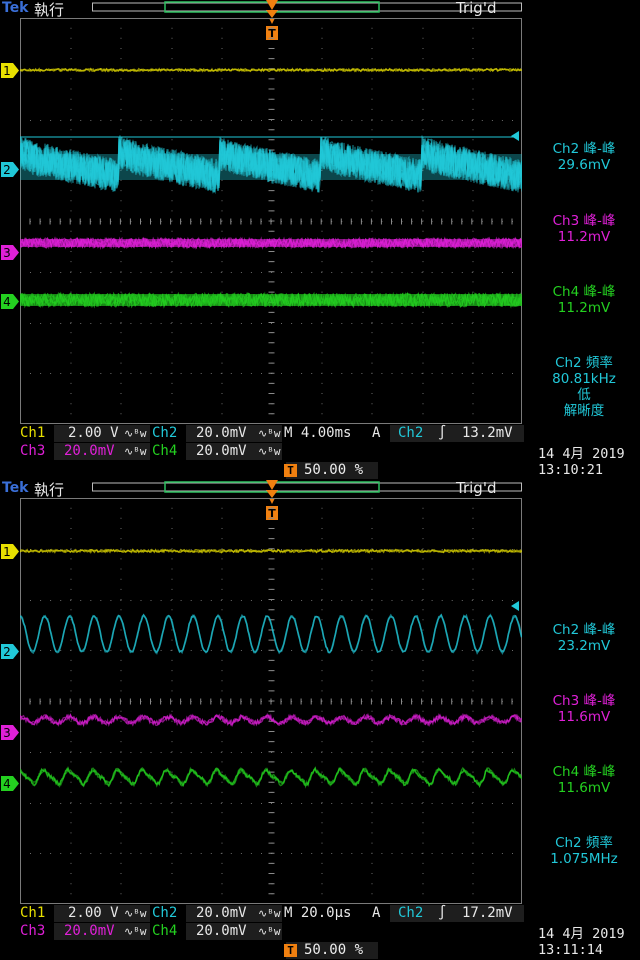  What do you see at coordinates (318, 433) in the screenshot?
I see `timebase: M 4.00ms` at bounding box center [318, 433].